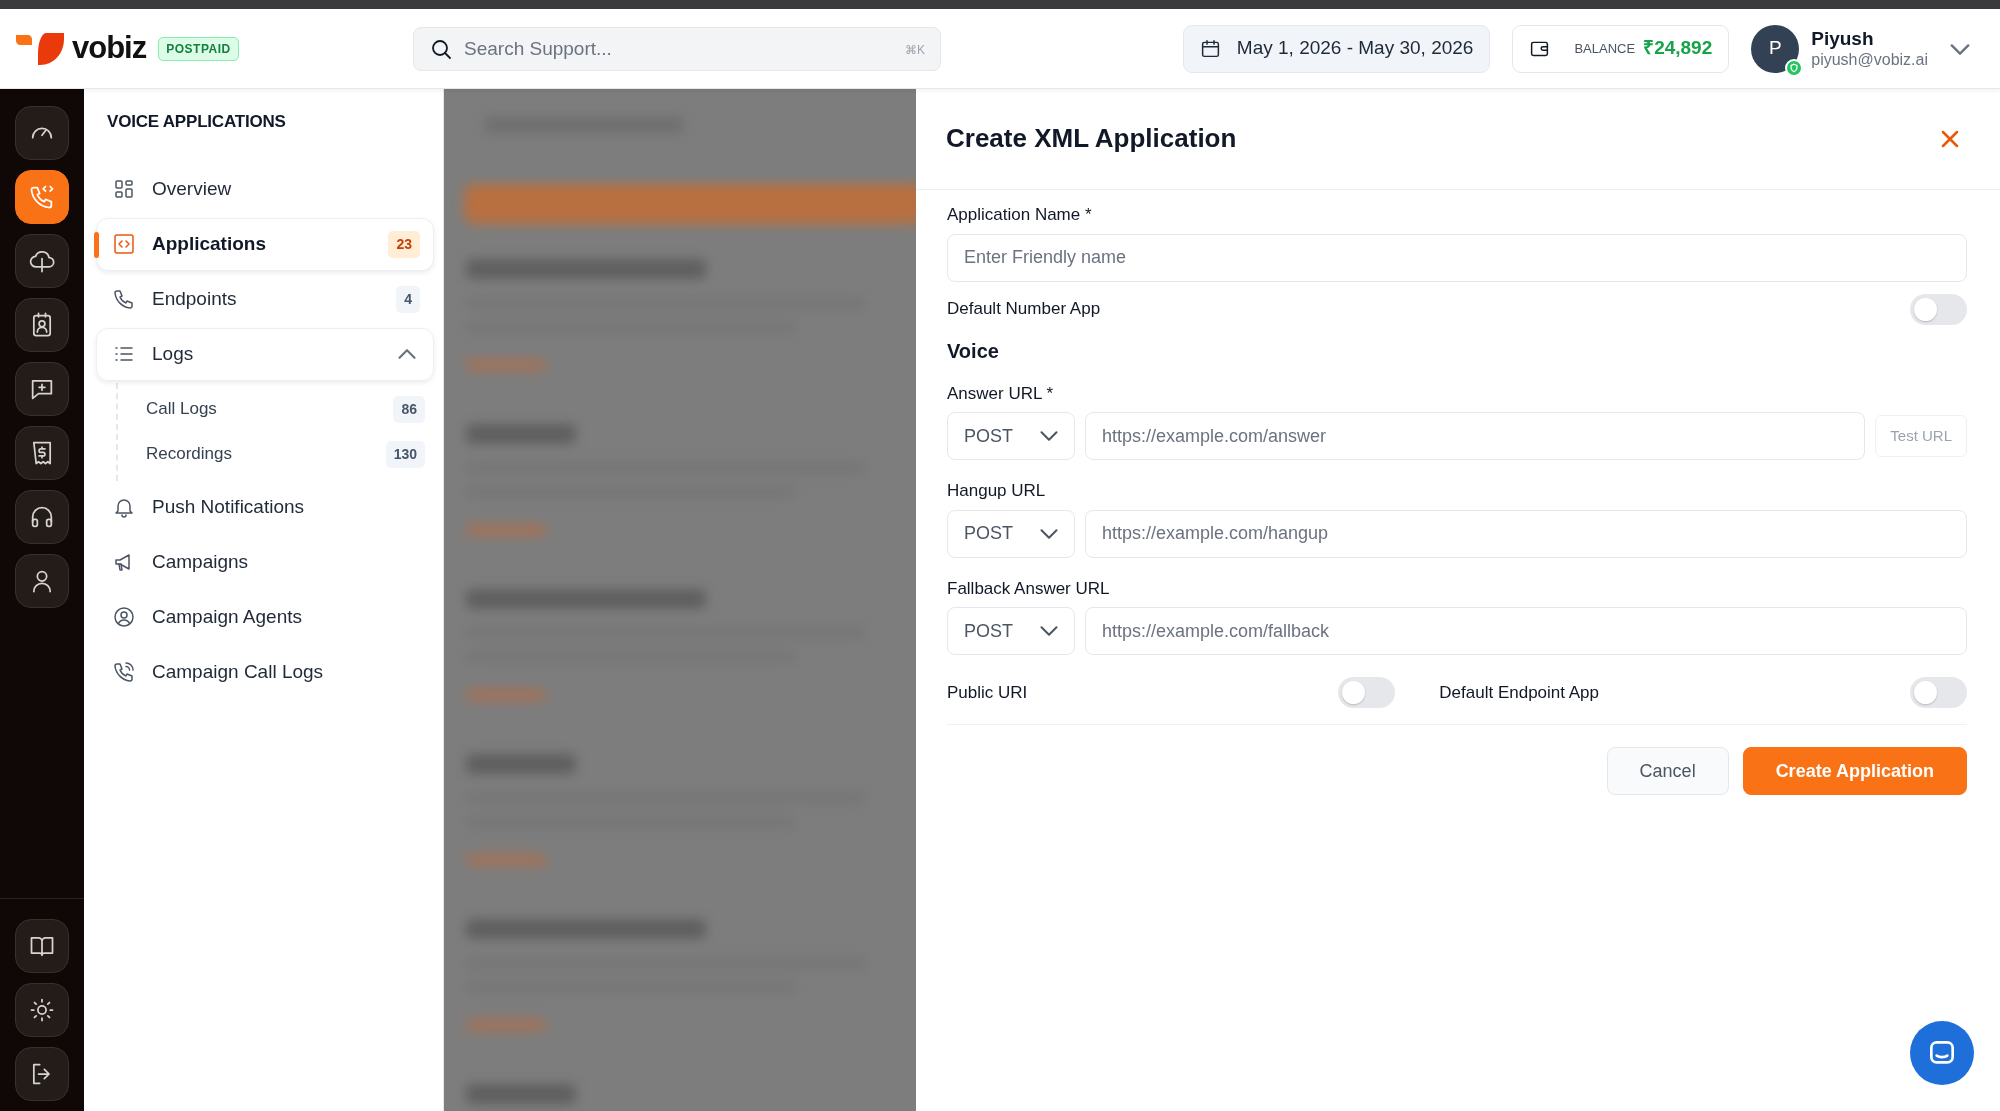 The image size is (2000, 1111). I want to click on nav-item: Applications 23, so click(265, 244).